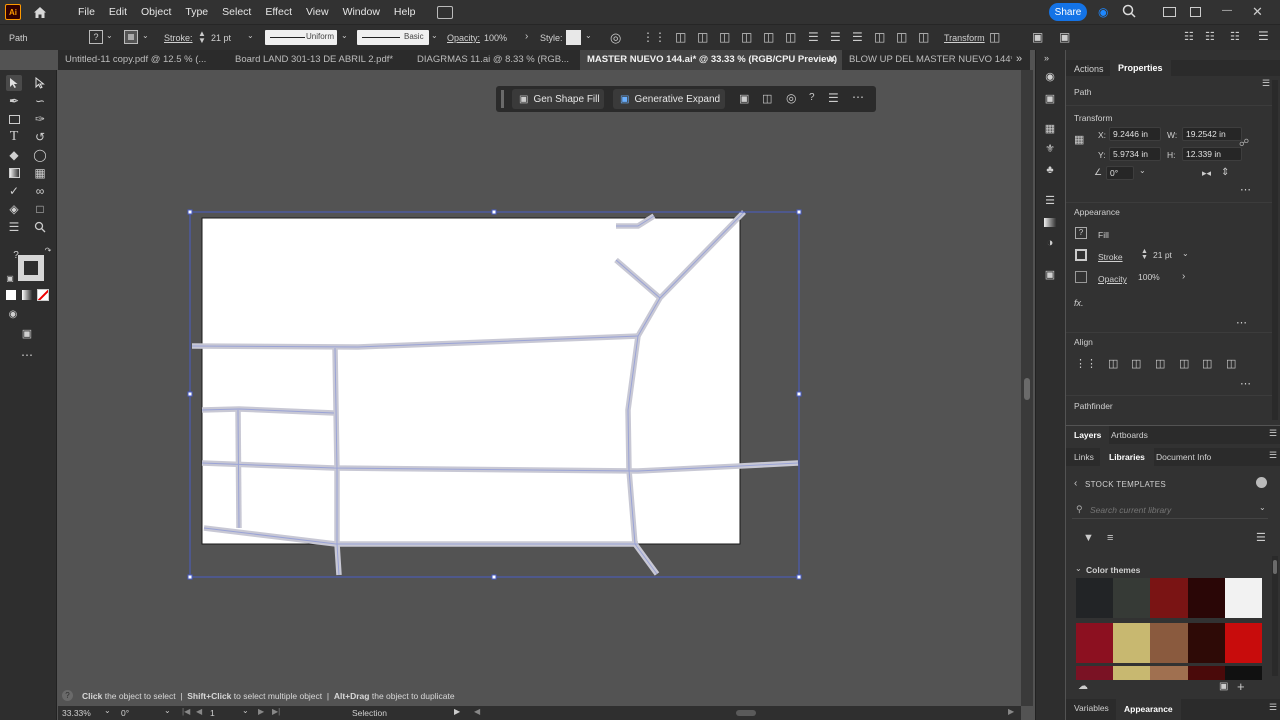 The width and height of the screenshot is (1280, 720). I want to click on flip-horizontal-icon: ▸◂, so click(1206, 173).